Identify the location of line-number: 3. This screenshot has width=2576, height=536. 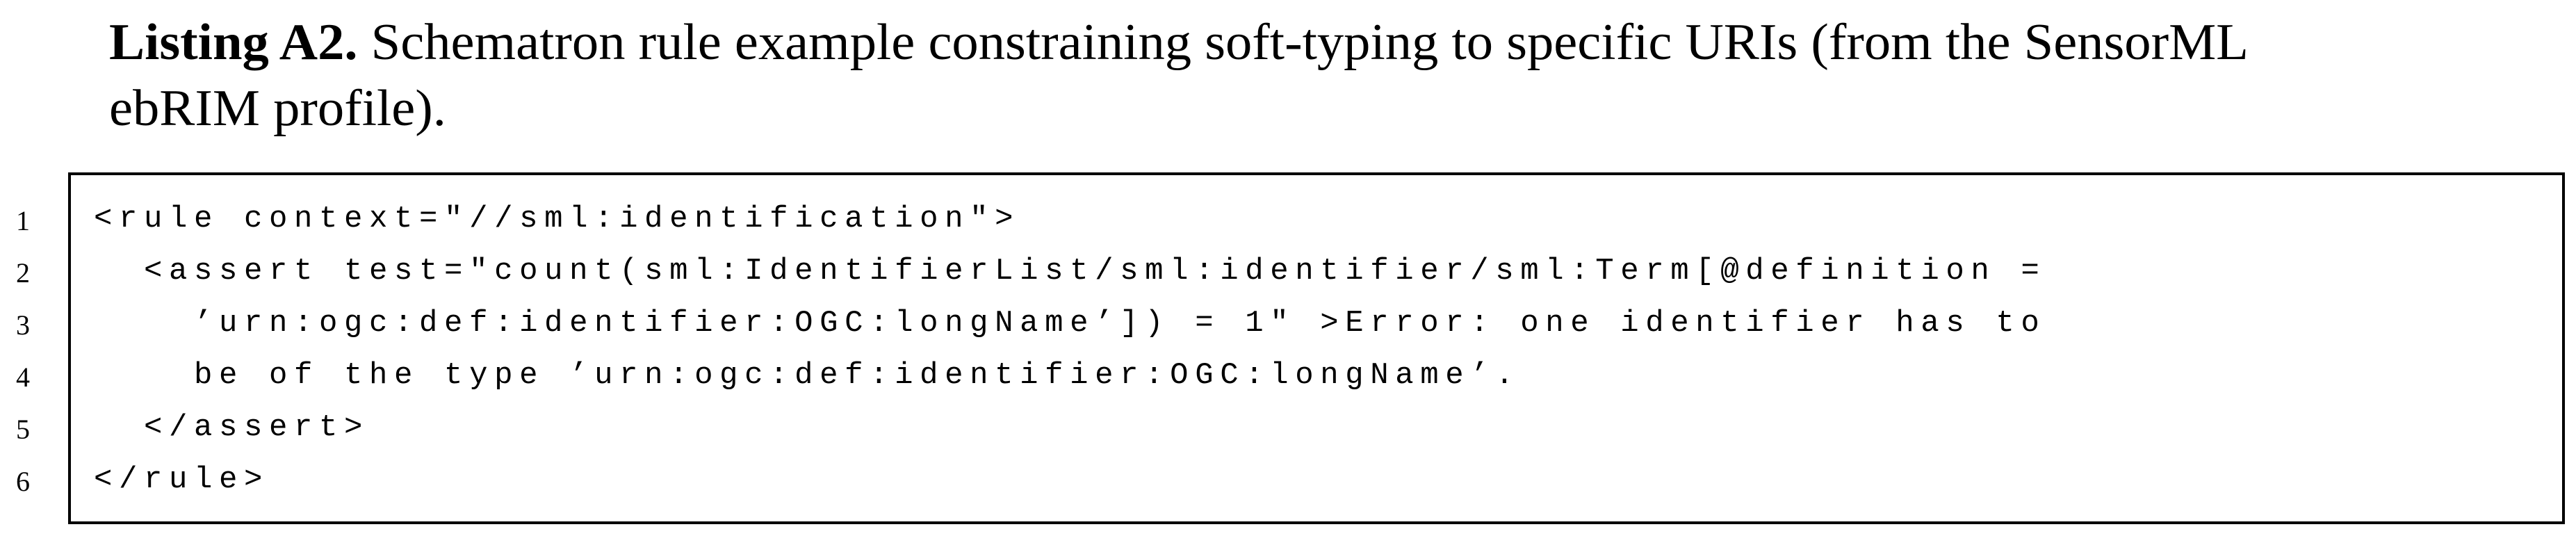
(23, 325).